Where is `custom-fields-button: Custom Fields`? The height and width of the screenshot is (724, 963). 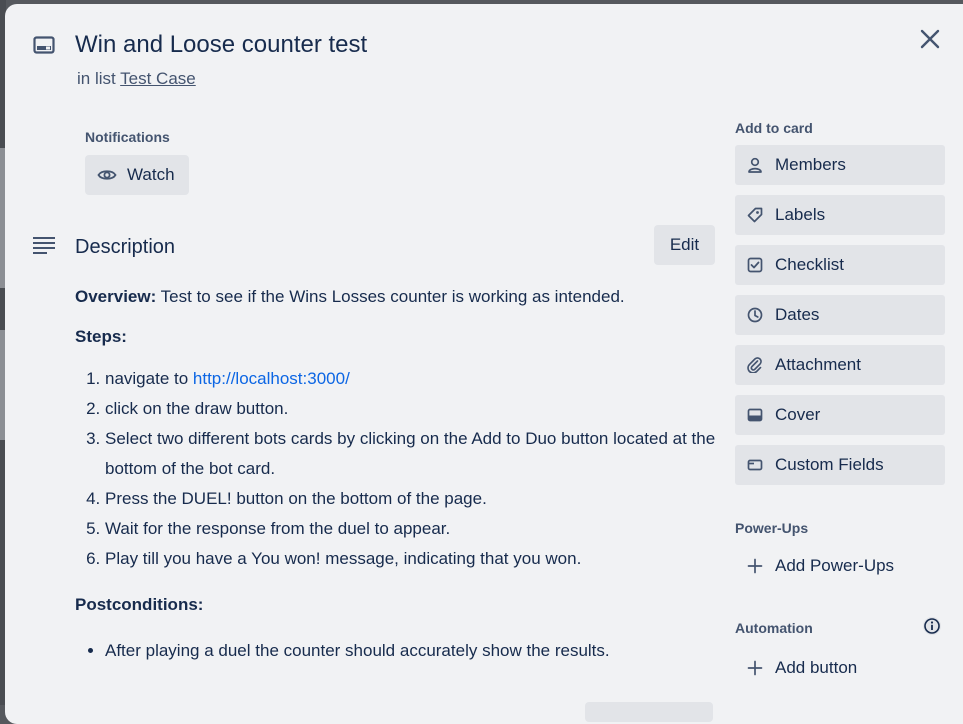 custom-fields-button: Custom Fields is located at coordinates (840, 465).